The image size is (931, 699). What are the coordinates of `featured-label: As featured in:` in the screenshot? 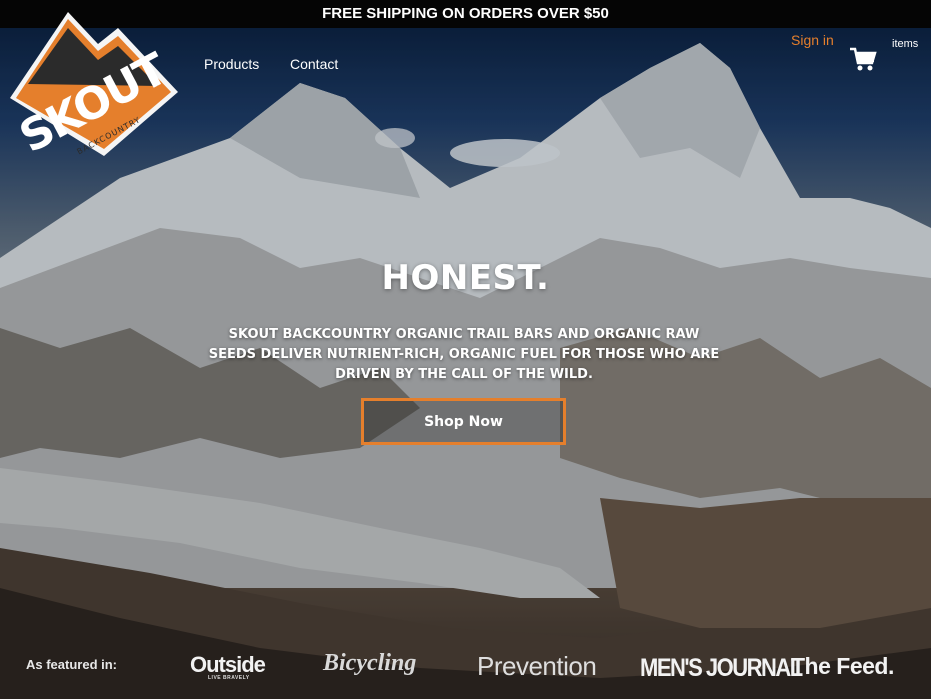 It's located at (72, 664).